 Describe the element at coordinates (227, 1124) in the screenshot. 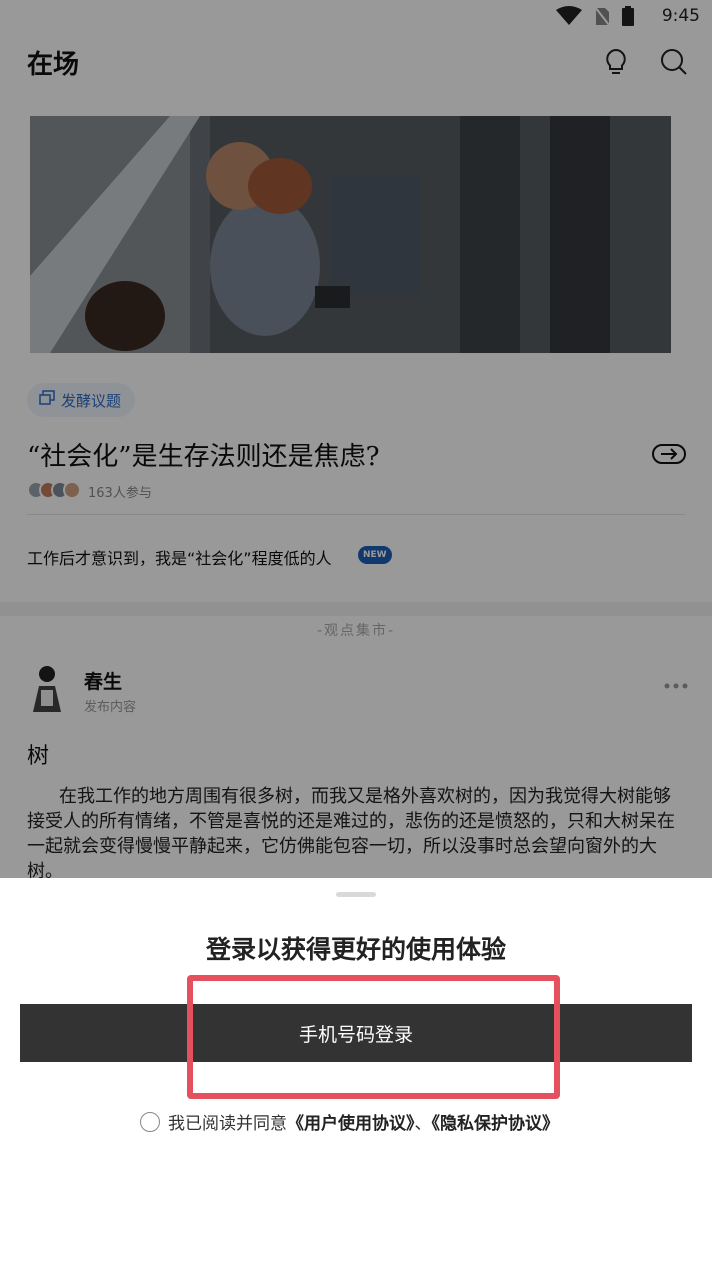

I see `agreement-prefix: 我已阅读并同意` at that location.